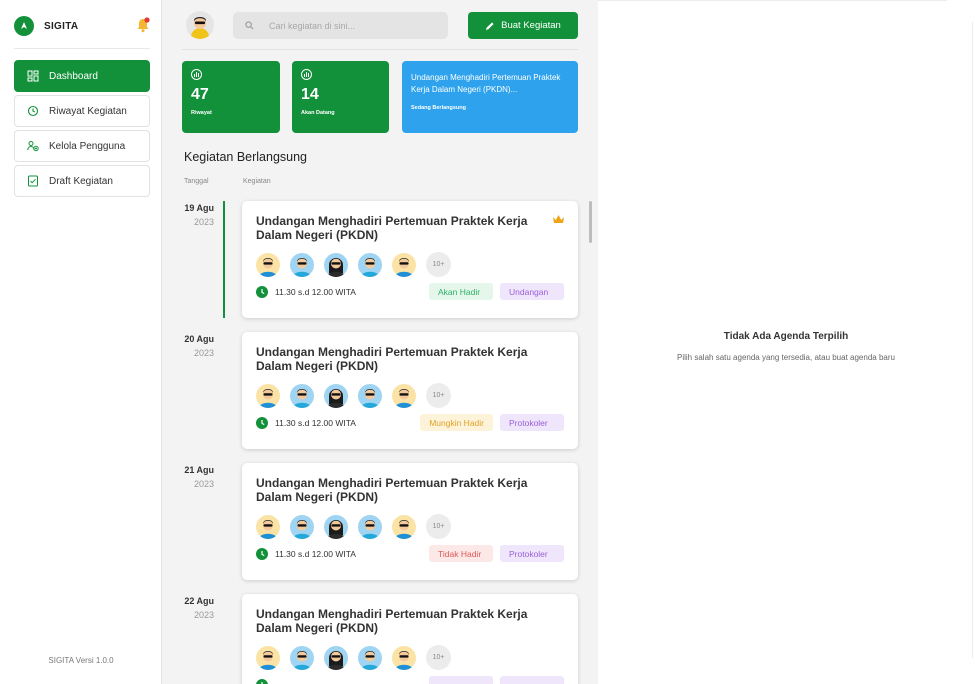 Image resolution: width=975 pixels, height=684 pixels. I want to click on sidebar-item-draft-kegiatan: Draft Kegiatan, so click(82, 181).